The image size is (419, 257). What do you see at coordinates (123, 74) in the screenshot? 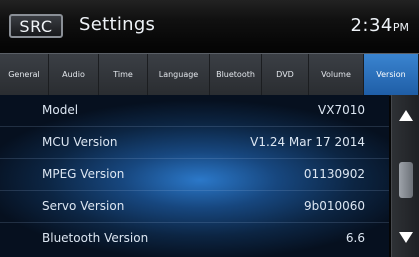
I see `tab-time: Time` at bounding box center [123, 74].